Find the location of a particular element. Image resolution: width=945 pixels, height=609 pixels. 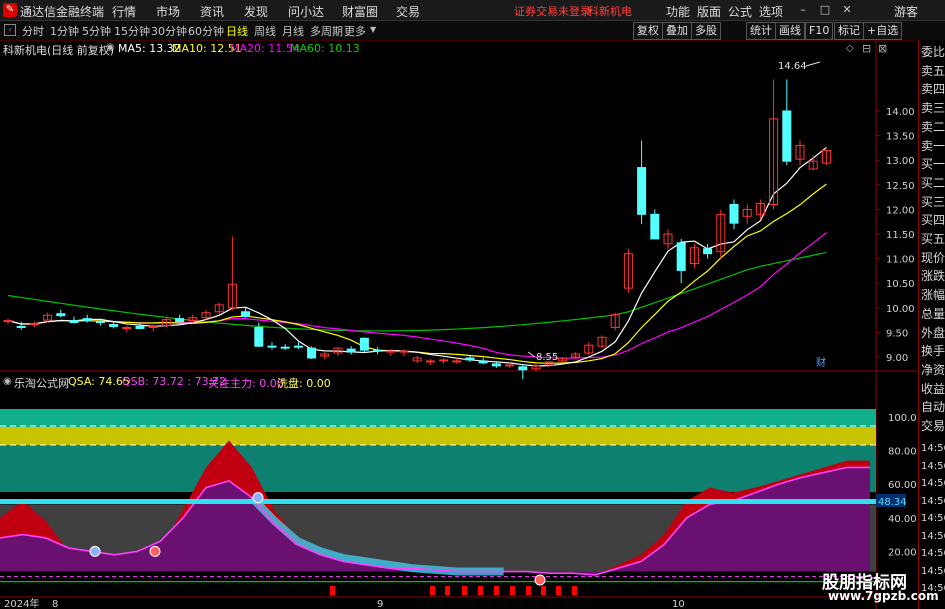

side-panel-item: 涨跌 is located at coordinates (933, 275).